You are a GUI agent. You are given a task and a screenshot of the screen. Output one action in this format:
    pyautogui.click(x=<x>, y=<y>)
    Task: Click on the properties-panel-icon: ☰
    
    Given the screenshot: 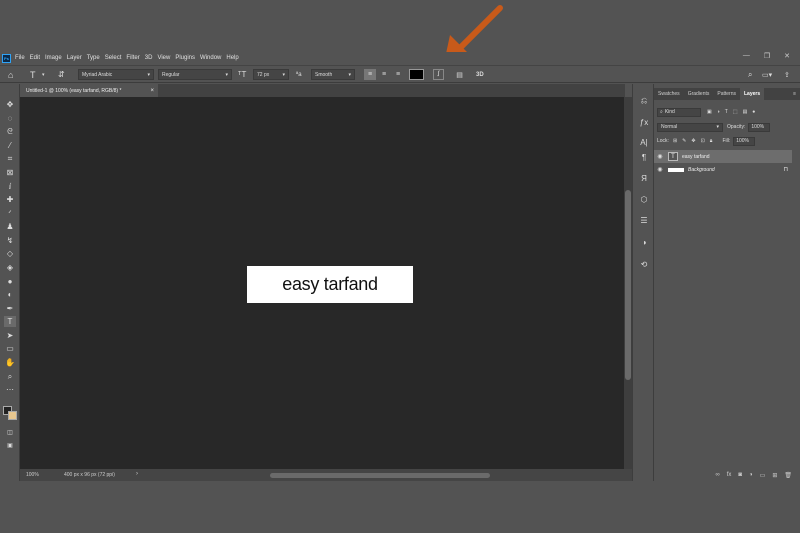 What is the action you would take?
    pyautogui.click(x=644, y=220)
    